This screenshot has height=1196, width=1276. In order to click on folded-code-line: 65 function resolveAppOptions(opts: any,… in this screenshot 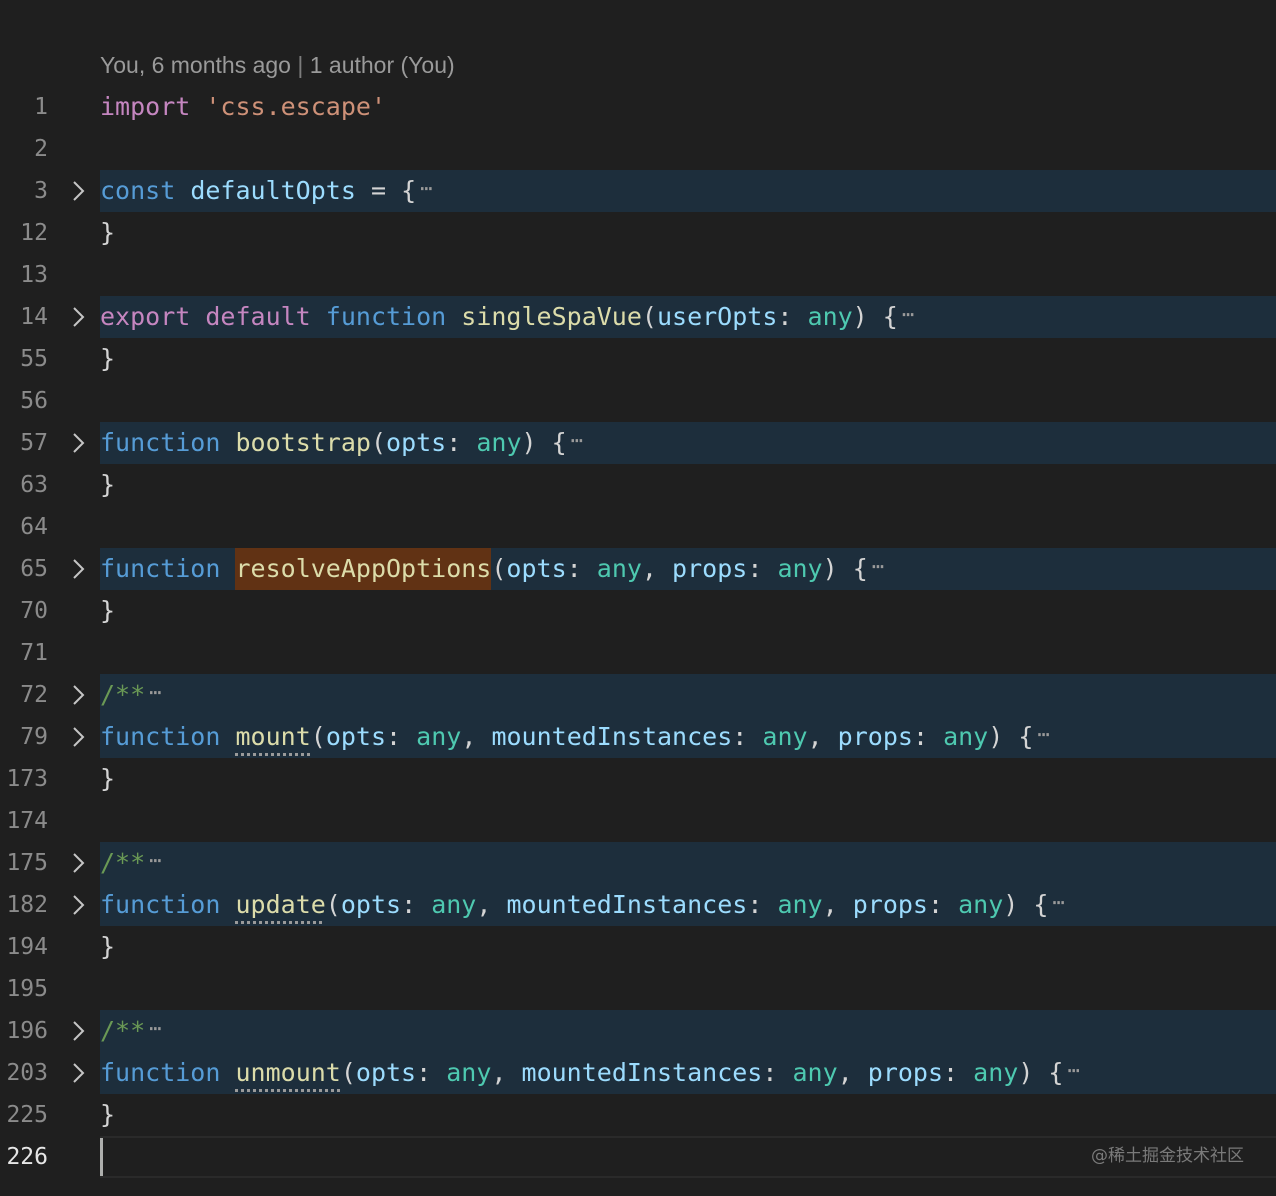, I will do `click(638, 569)`.